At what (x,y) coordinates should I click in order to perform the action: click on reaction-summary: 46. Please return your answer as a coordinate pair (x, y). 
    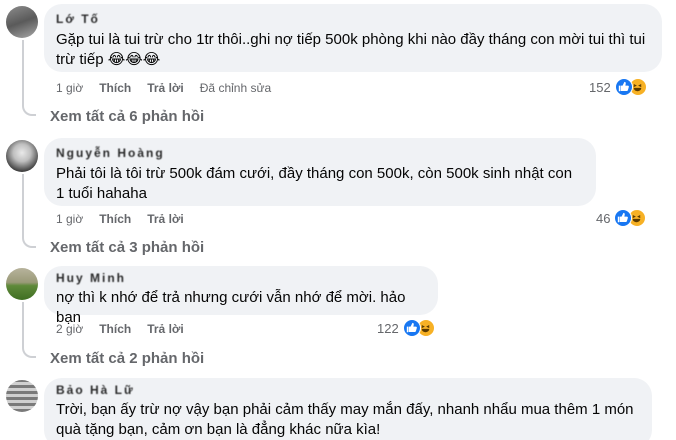
    Looking at the image, I should click on (621, 218).